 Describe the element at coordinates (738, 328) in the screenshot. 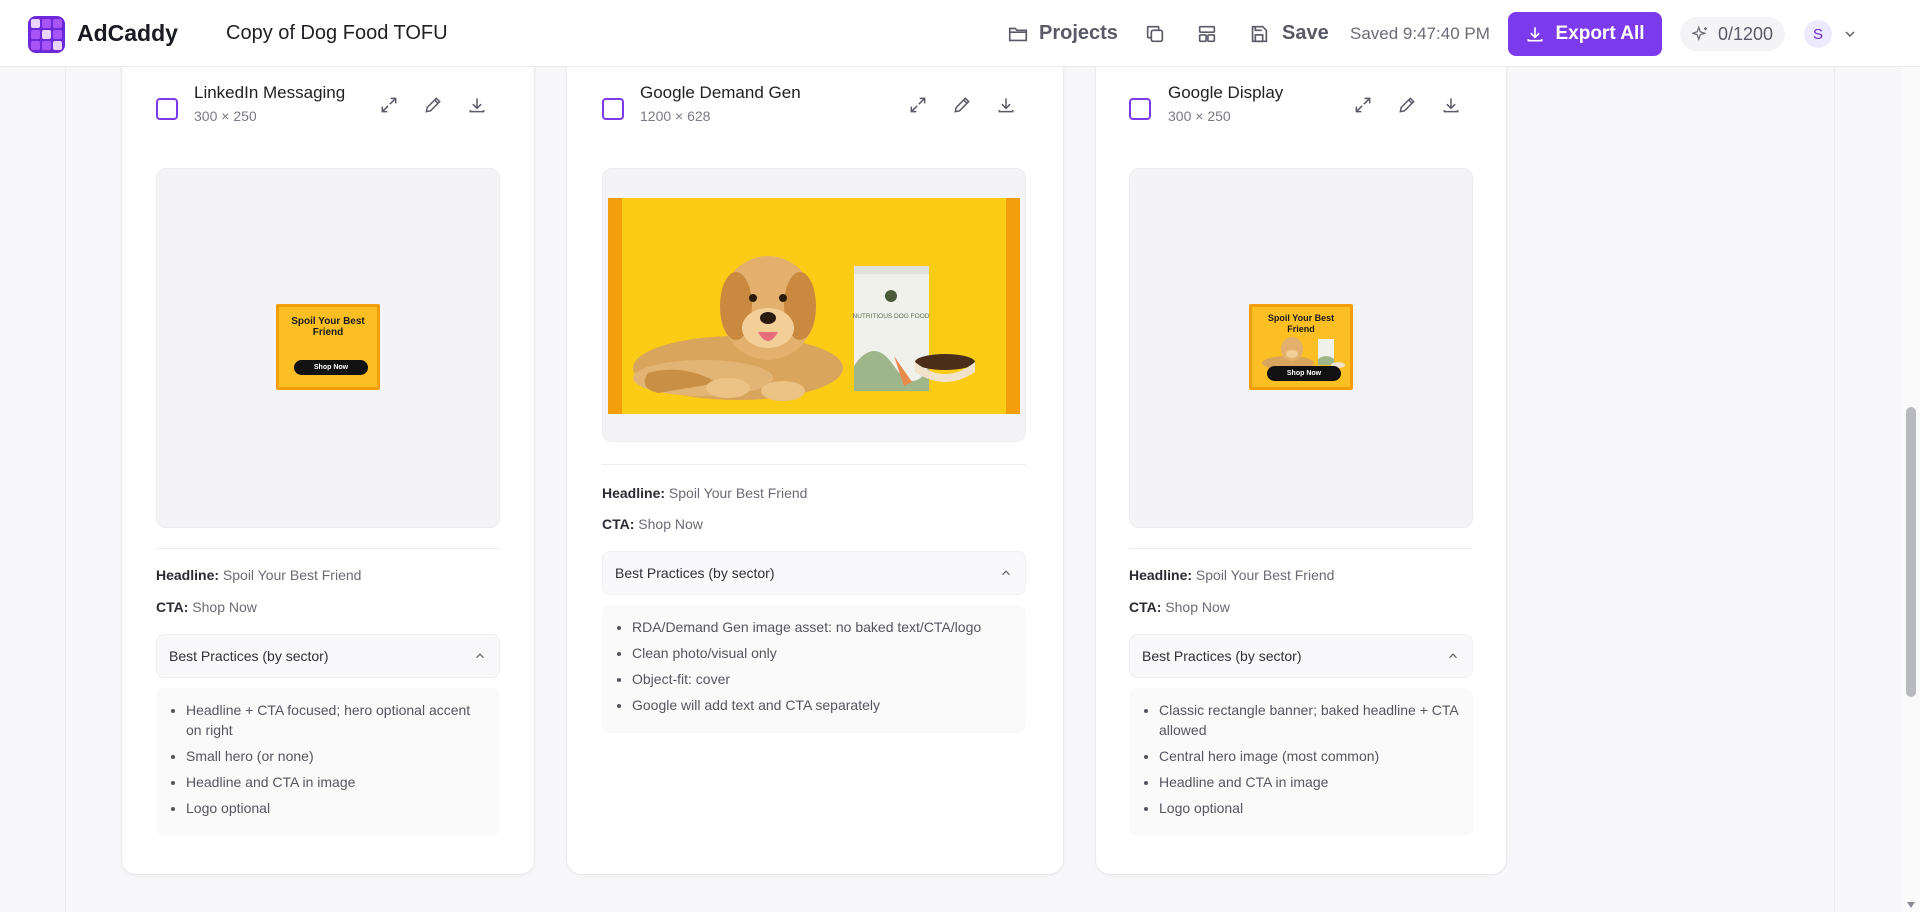

I see `dog-illustration` at that location.